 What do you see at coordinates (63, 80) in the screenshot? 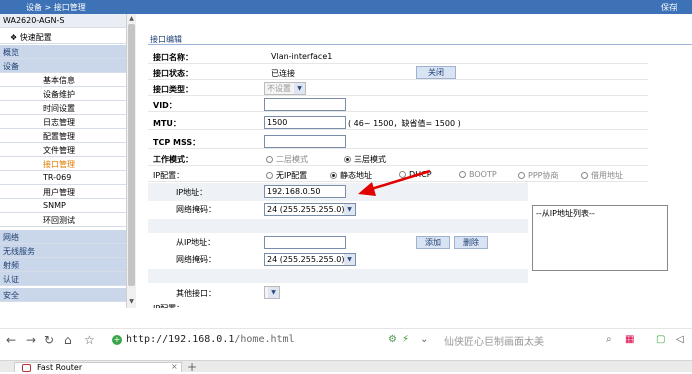
I see `sidebar-item-basic-info: 基本信息` at bounding box center [63, 80].